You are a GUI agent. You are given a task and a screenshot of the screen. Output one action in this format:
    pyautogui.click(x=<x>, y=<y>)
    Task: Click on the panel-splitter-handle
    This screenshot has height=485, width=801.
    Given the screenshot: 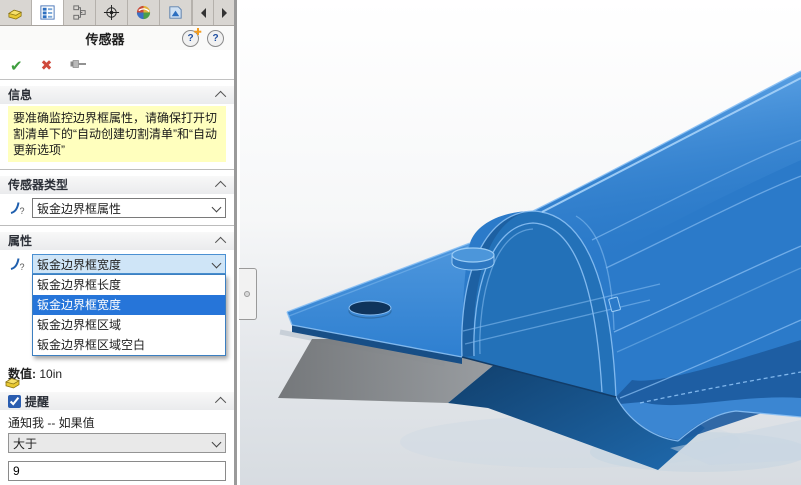 What is the action you would take?
    pyautogui.click(x=248, y=294)
    